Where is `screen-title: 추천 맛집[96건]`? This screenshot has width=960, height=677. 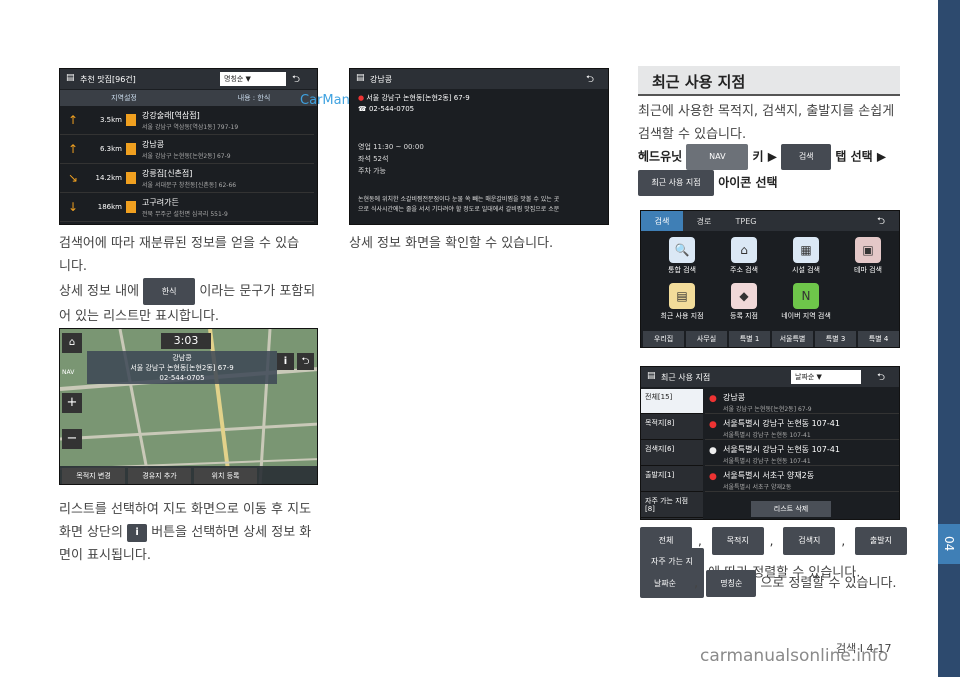 screen-title: 추천 맛집[96건] is located at coordinates (108, 79).